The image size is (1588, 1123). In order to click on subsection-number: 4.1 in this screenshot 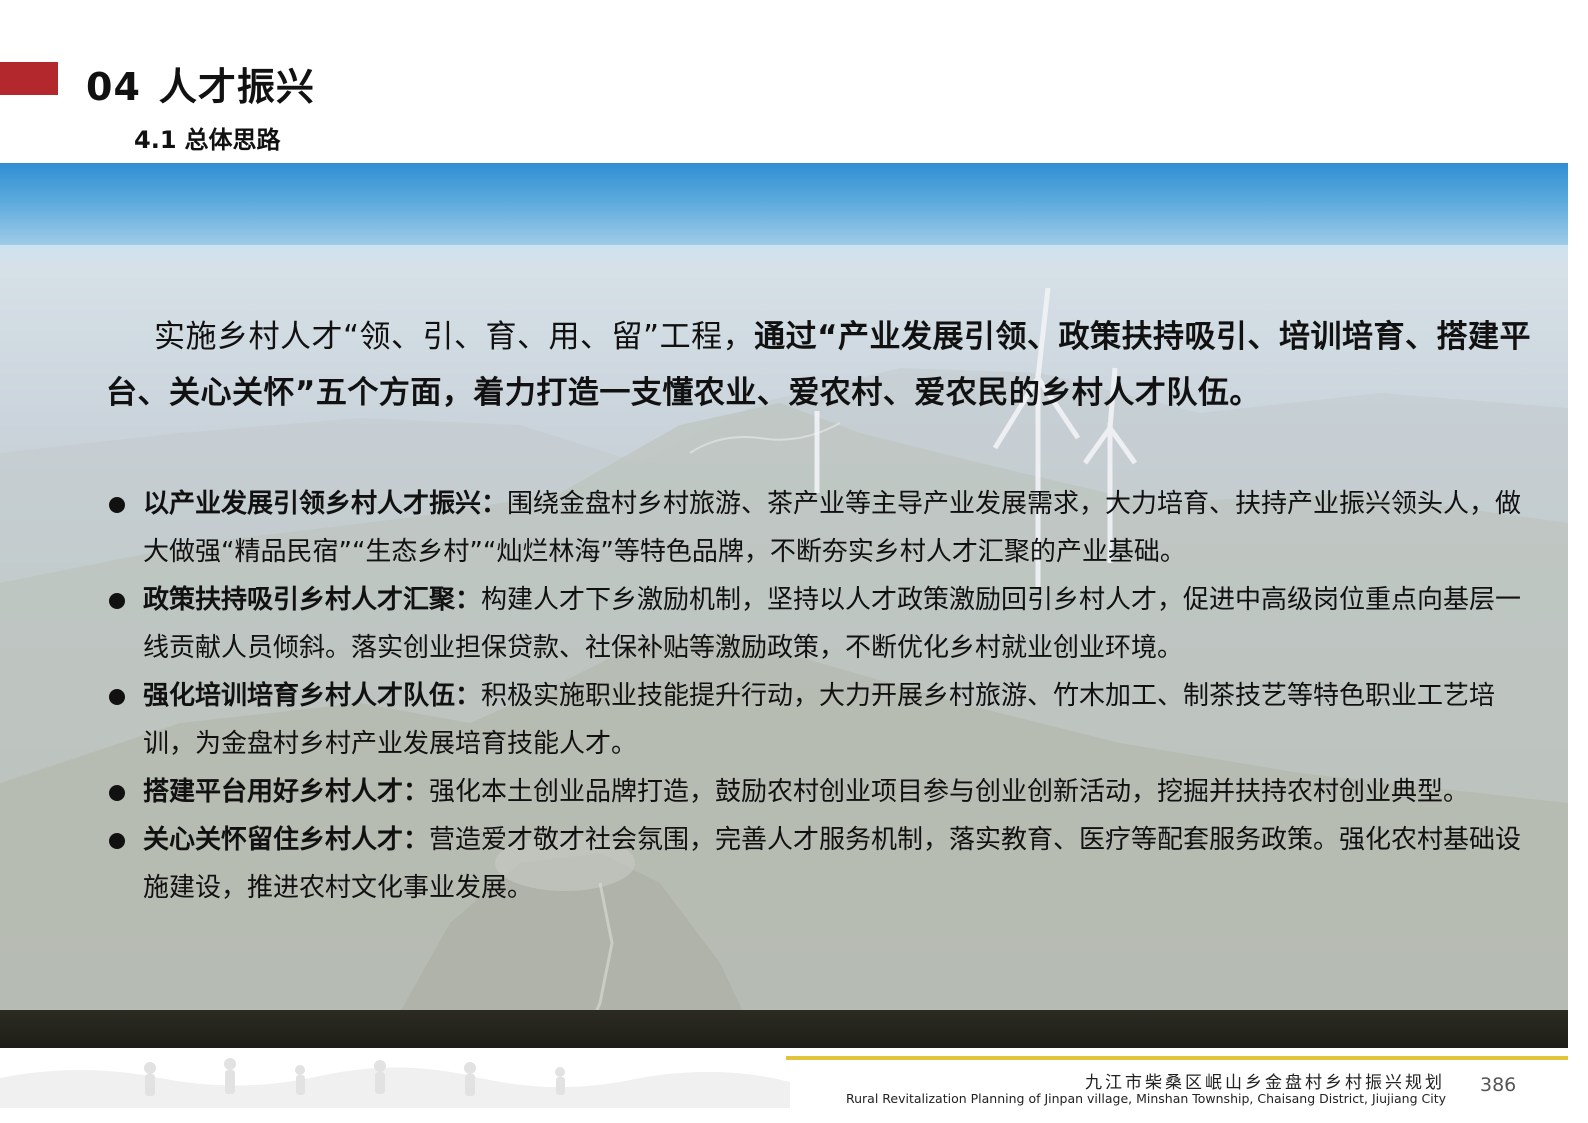, I will do `click(155, 140)`.